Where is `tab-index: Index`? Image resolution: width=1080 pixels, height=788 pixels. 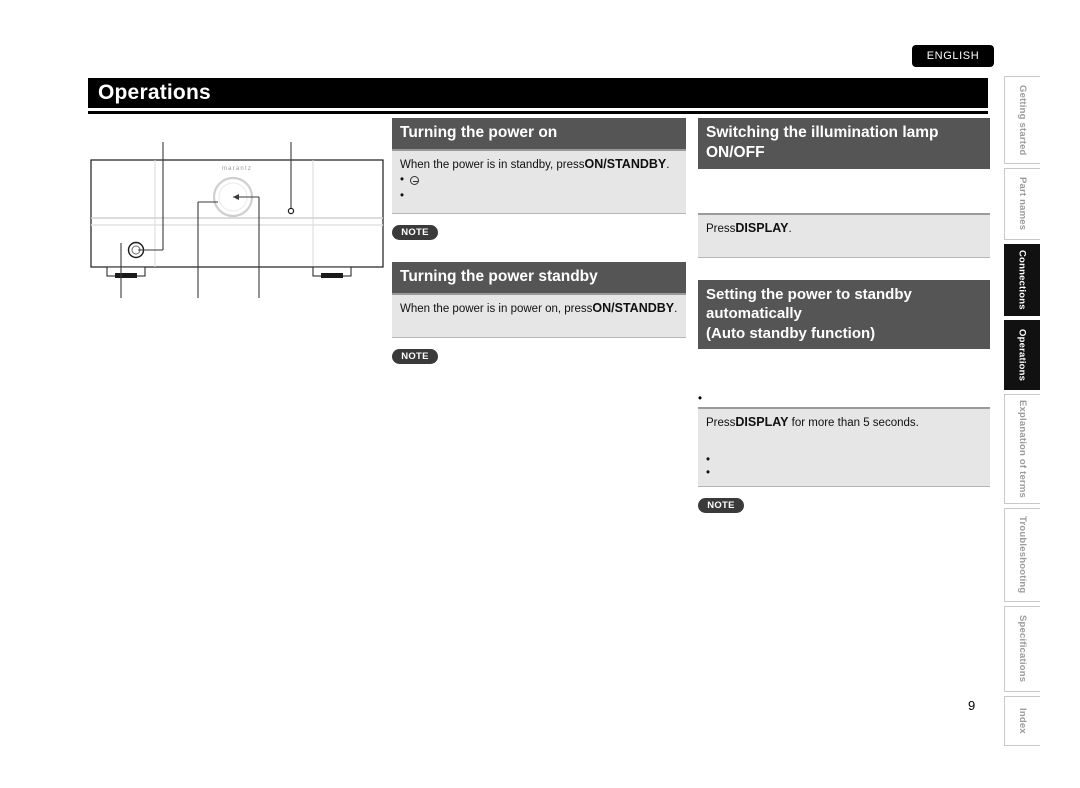
tab-index: Index is located at coordinates (1022, 721).